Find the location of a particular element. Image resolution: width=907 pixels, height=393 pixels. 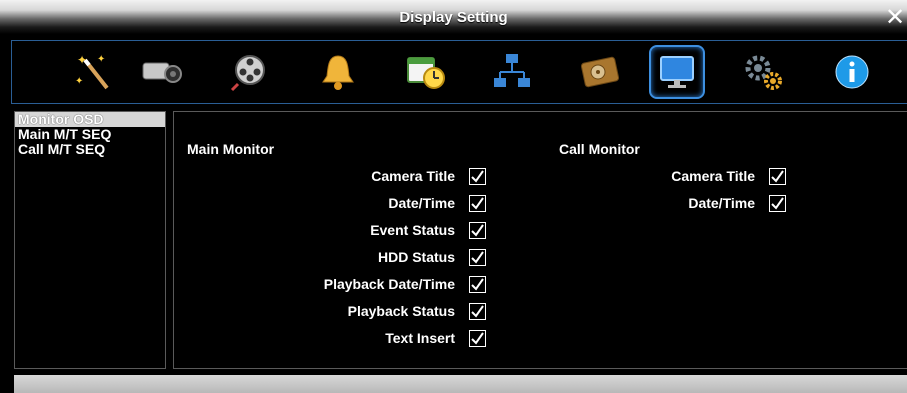

network-icon is located at coordinates (512, 70).